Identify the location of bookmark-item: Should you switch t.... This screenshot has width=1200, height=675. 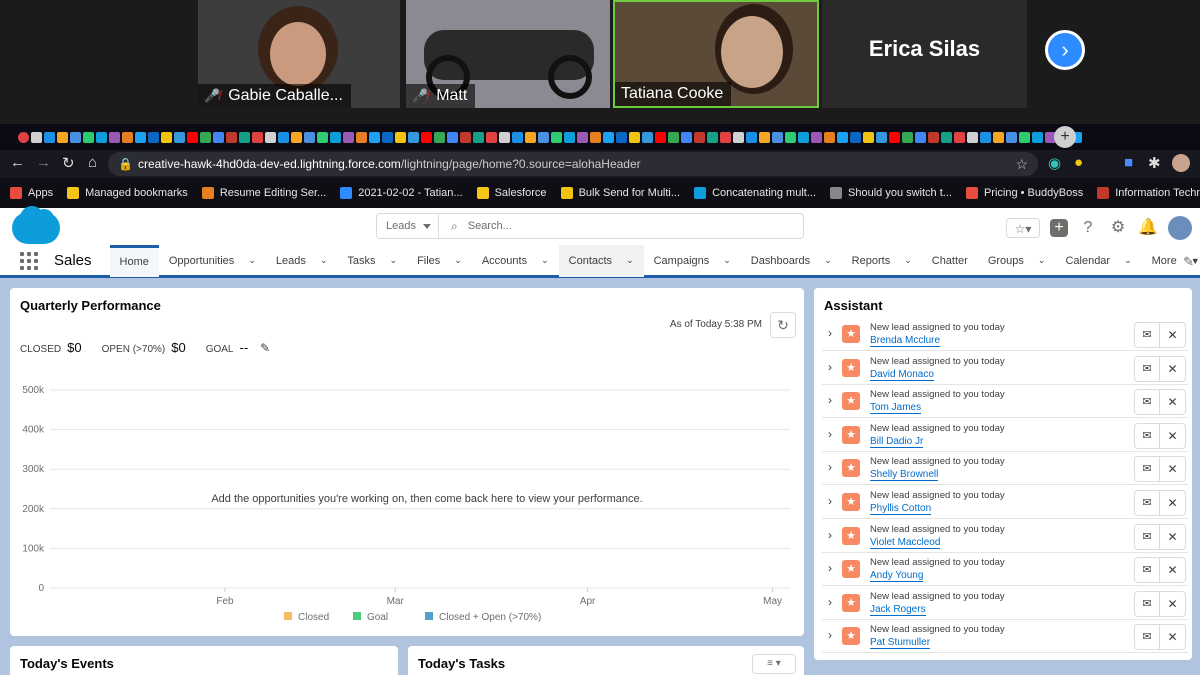
(891, 193).